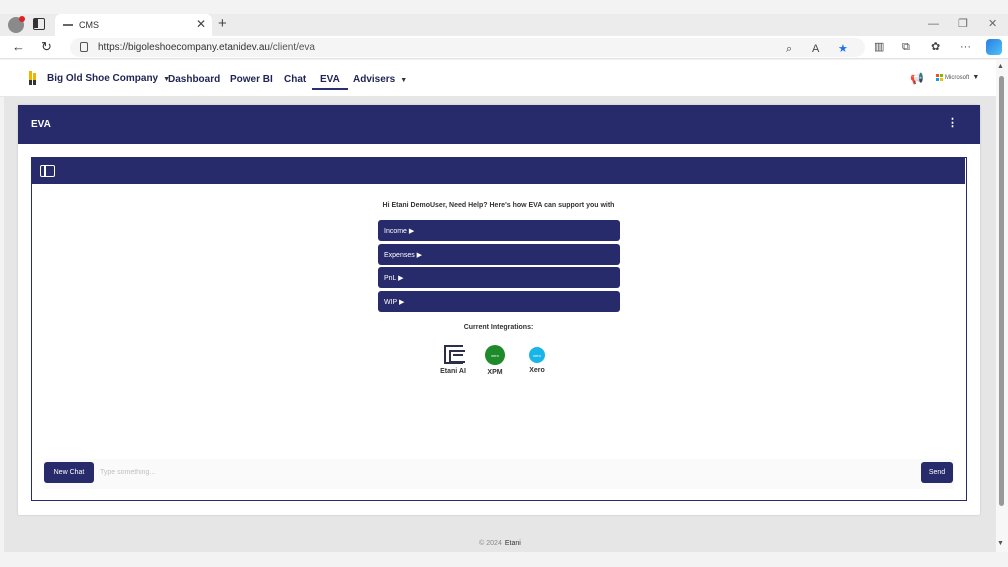  I want to click on kebab-menu-icon: ⋮, so click(952, 123).